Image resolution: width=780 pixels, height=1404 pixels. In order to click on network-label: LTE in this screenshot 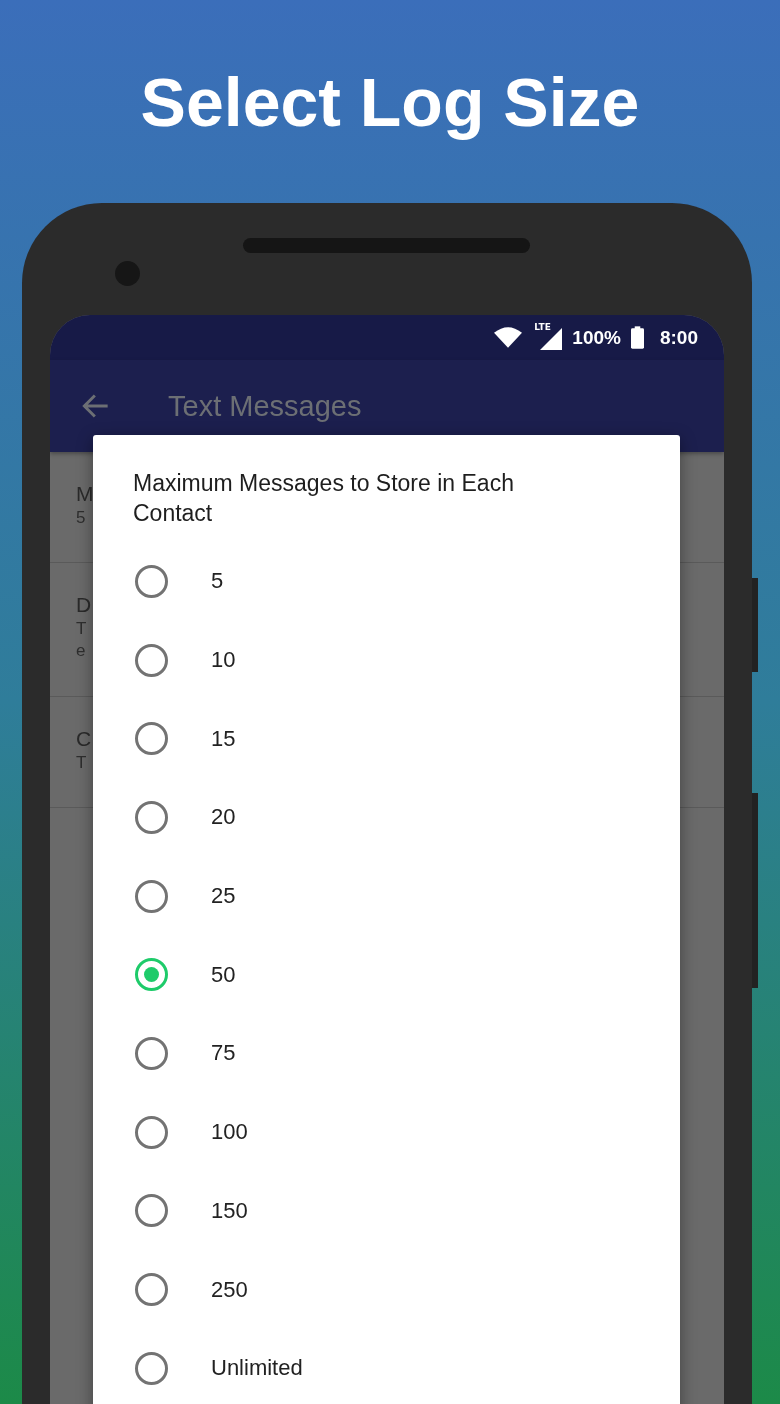, I will do `click(542, 326)`.